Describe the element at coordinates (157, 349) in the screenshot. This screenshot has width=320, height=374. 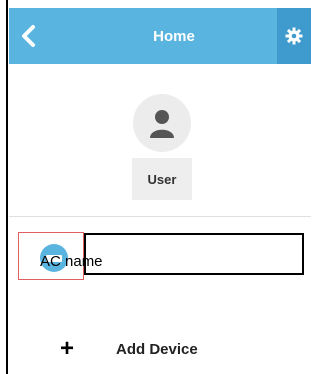
I see `add-device-label: Add Device` at that location.